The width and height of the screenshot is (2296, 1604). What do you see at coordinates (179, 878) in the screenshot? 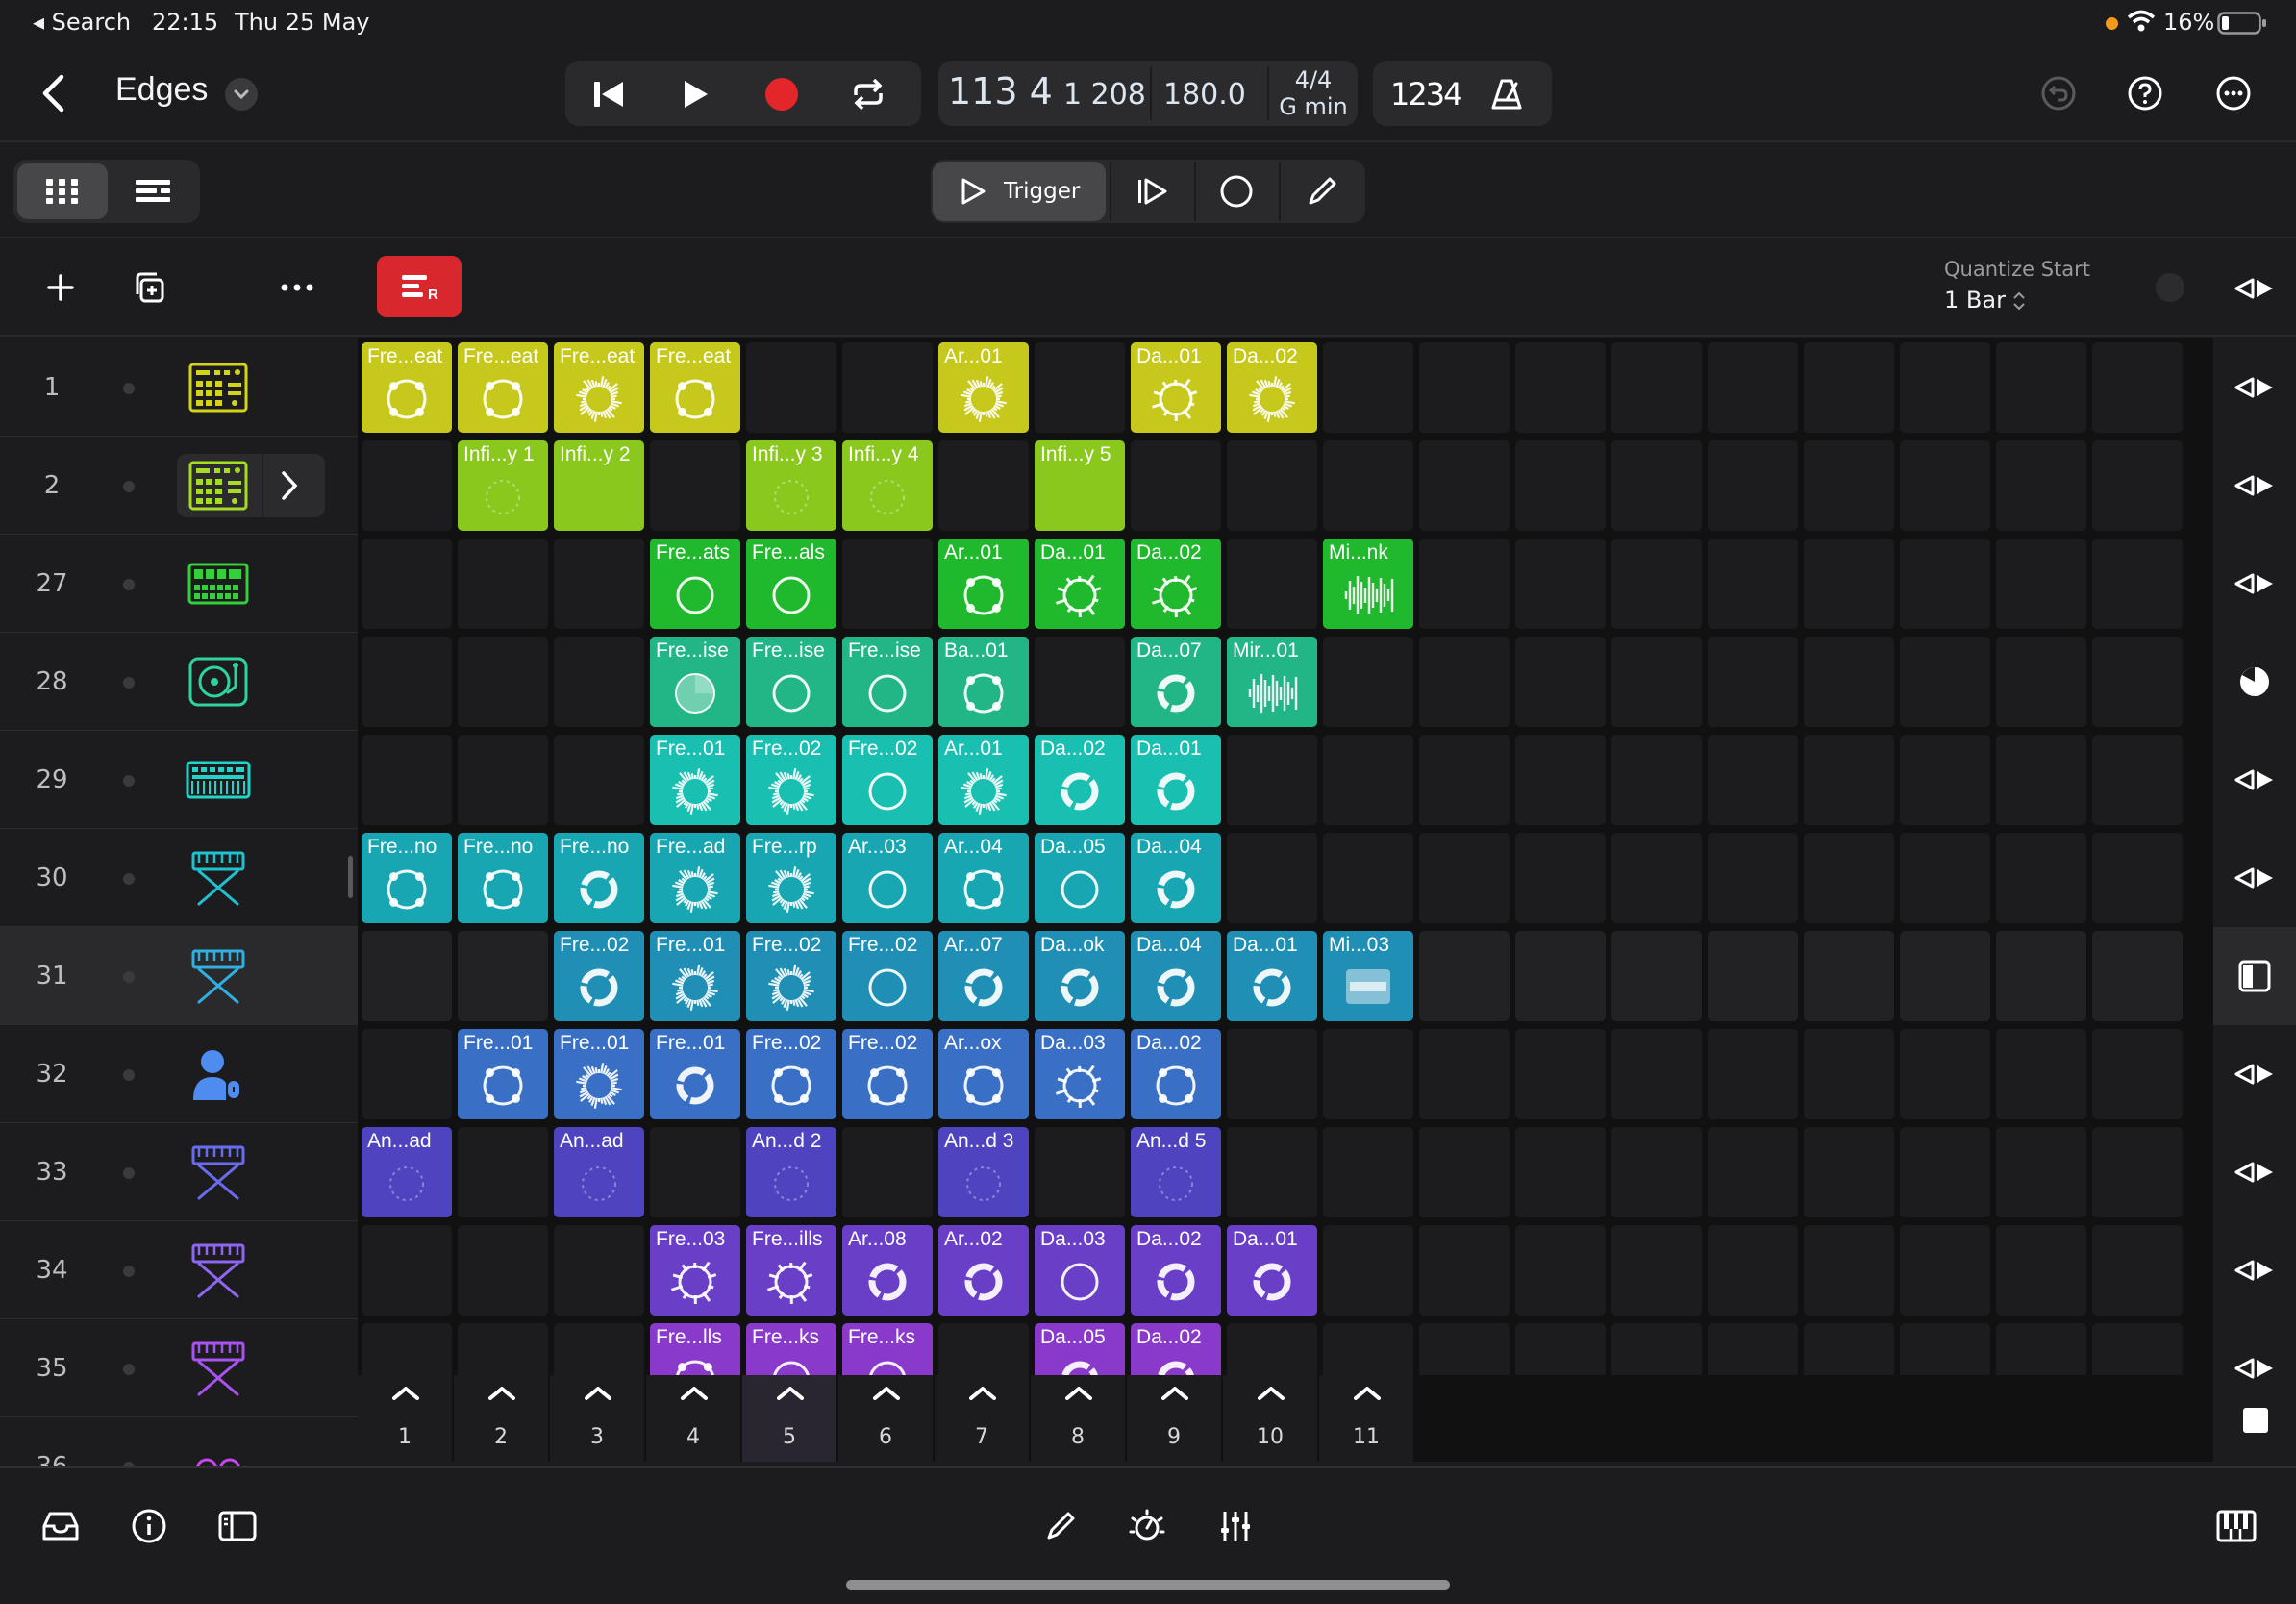
I see `track-header: 30` at bounding box center [179, 878].